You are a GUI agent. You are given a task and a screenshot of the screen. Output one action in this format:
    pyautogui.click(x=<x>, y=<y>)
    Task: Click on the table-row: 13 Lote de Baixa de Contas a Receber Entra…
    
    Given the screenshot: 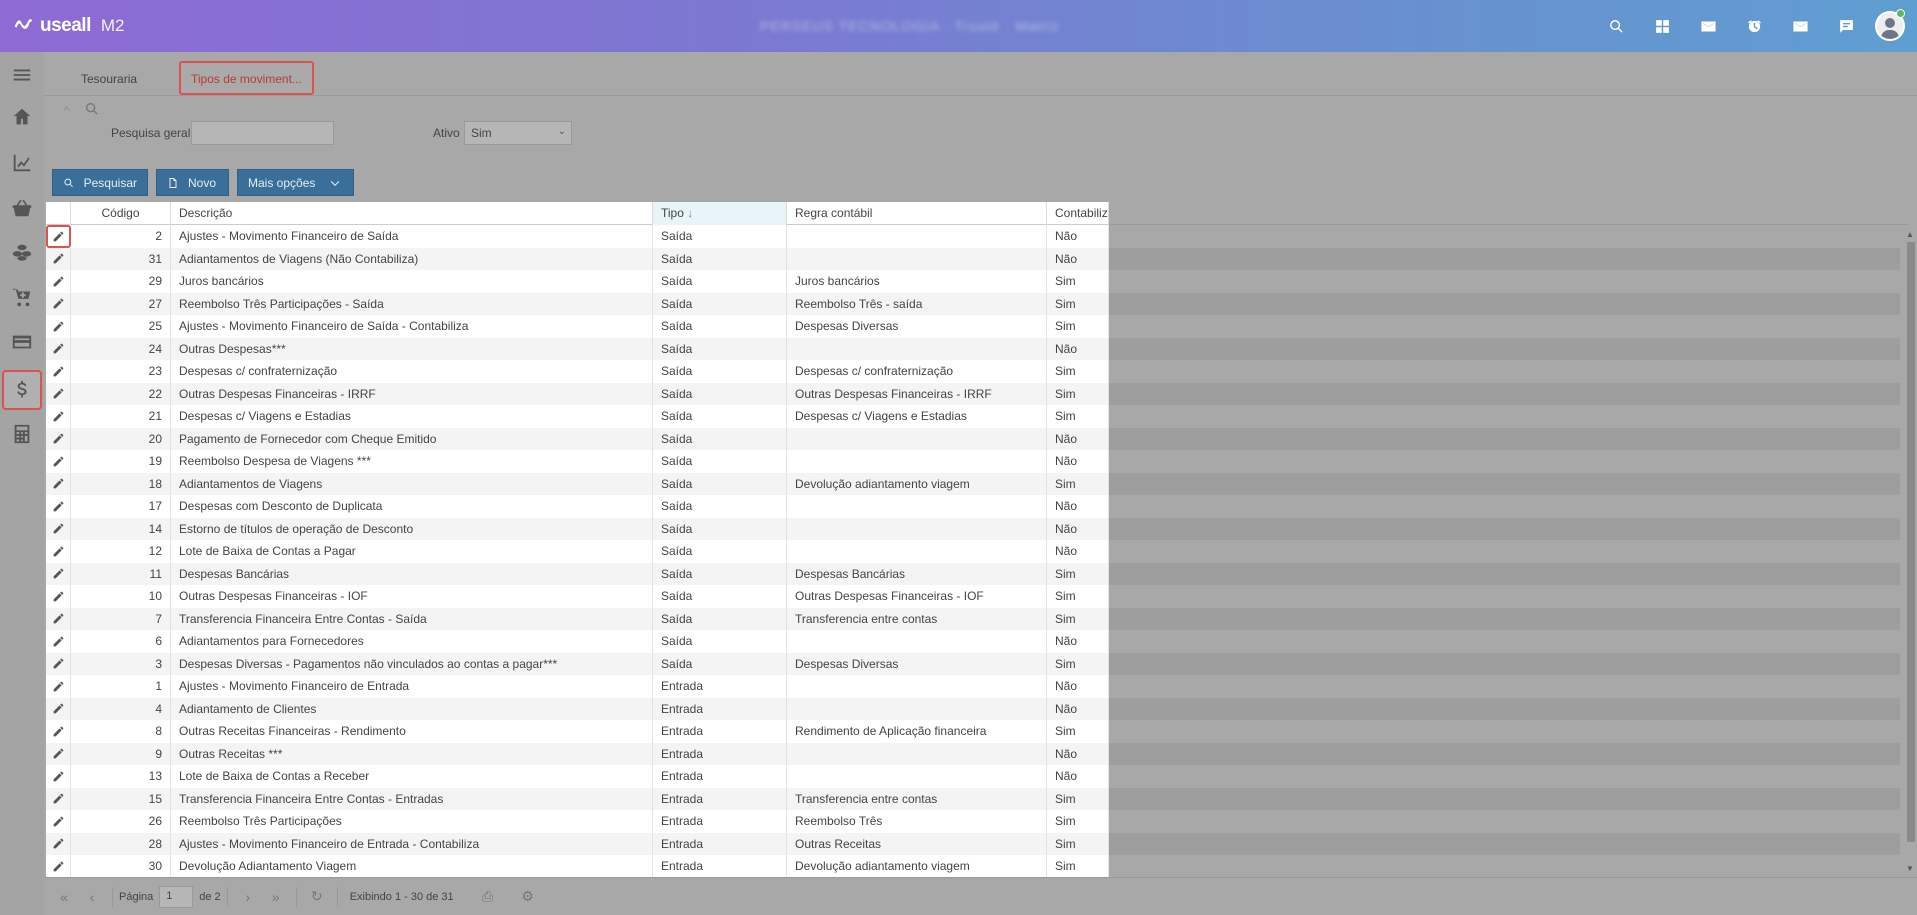 What is the action you would take?
    pyautogui.click(x=977, y=776)
    